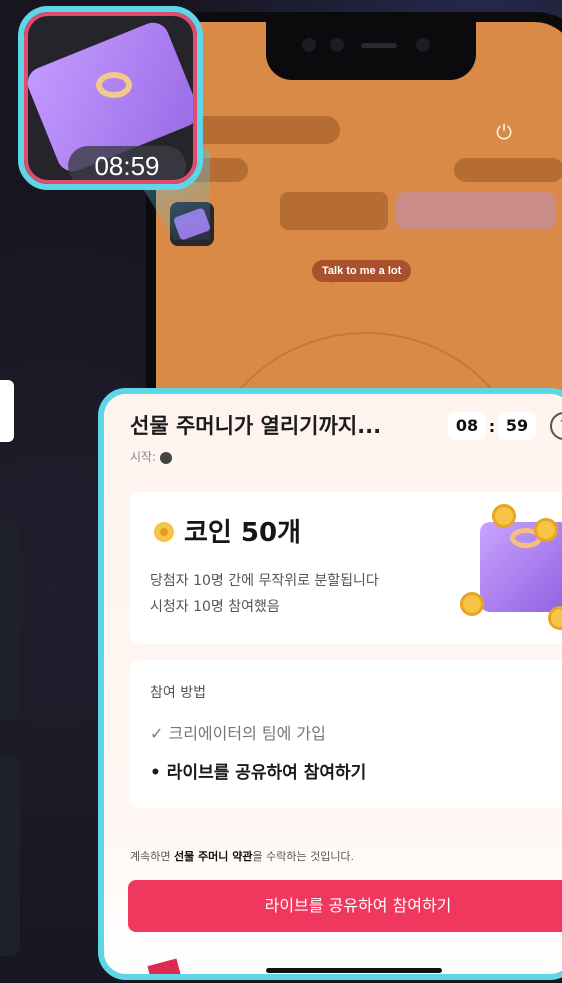 The height and width of the screenshot is (983, 562). Describe the element at coordinates (7, 411) in the screenshot. I see `left-side-white-tab` at that location.